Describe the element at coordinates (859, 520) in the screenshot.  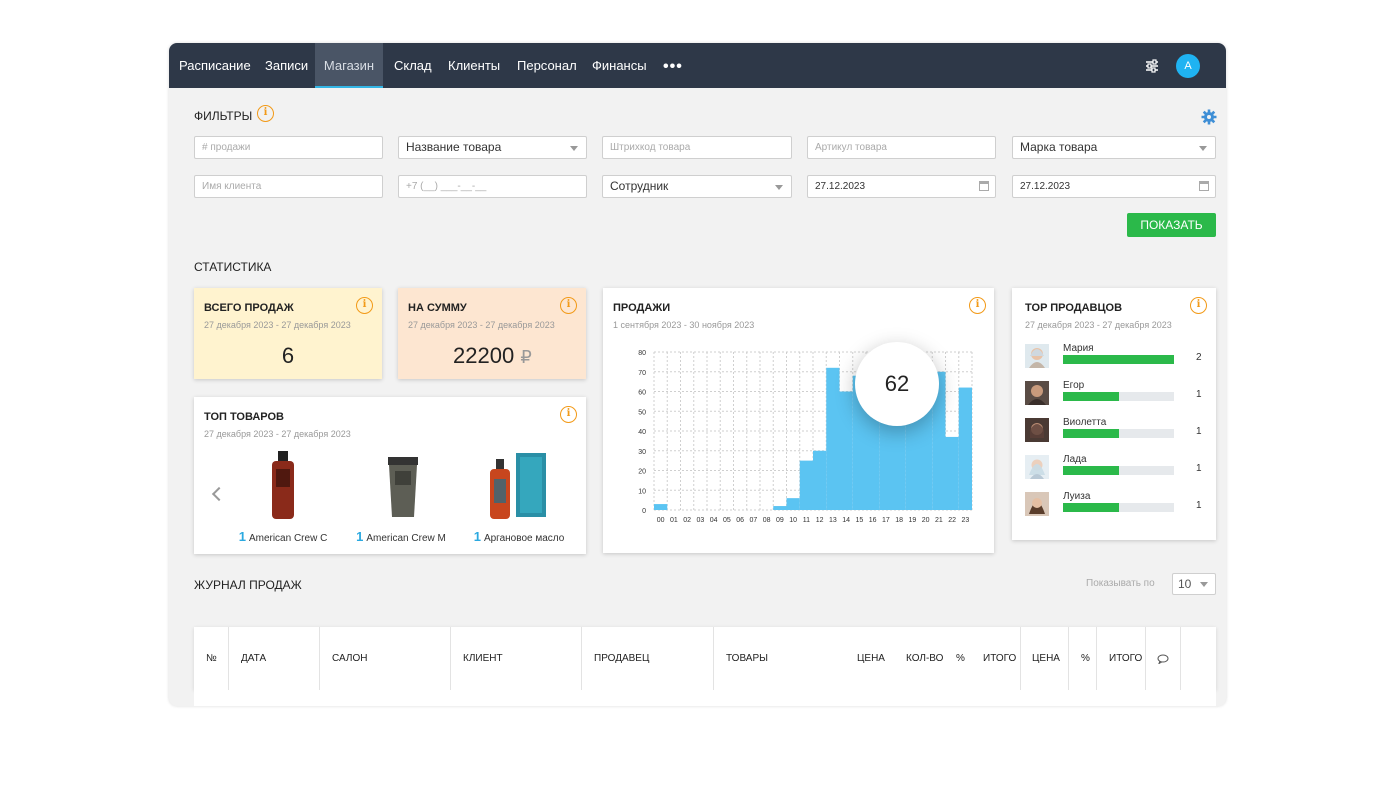
I see `x-tick-label: 15` at that location.